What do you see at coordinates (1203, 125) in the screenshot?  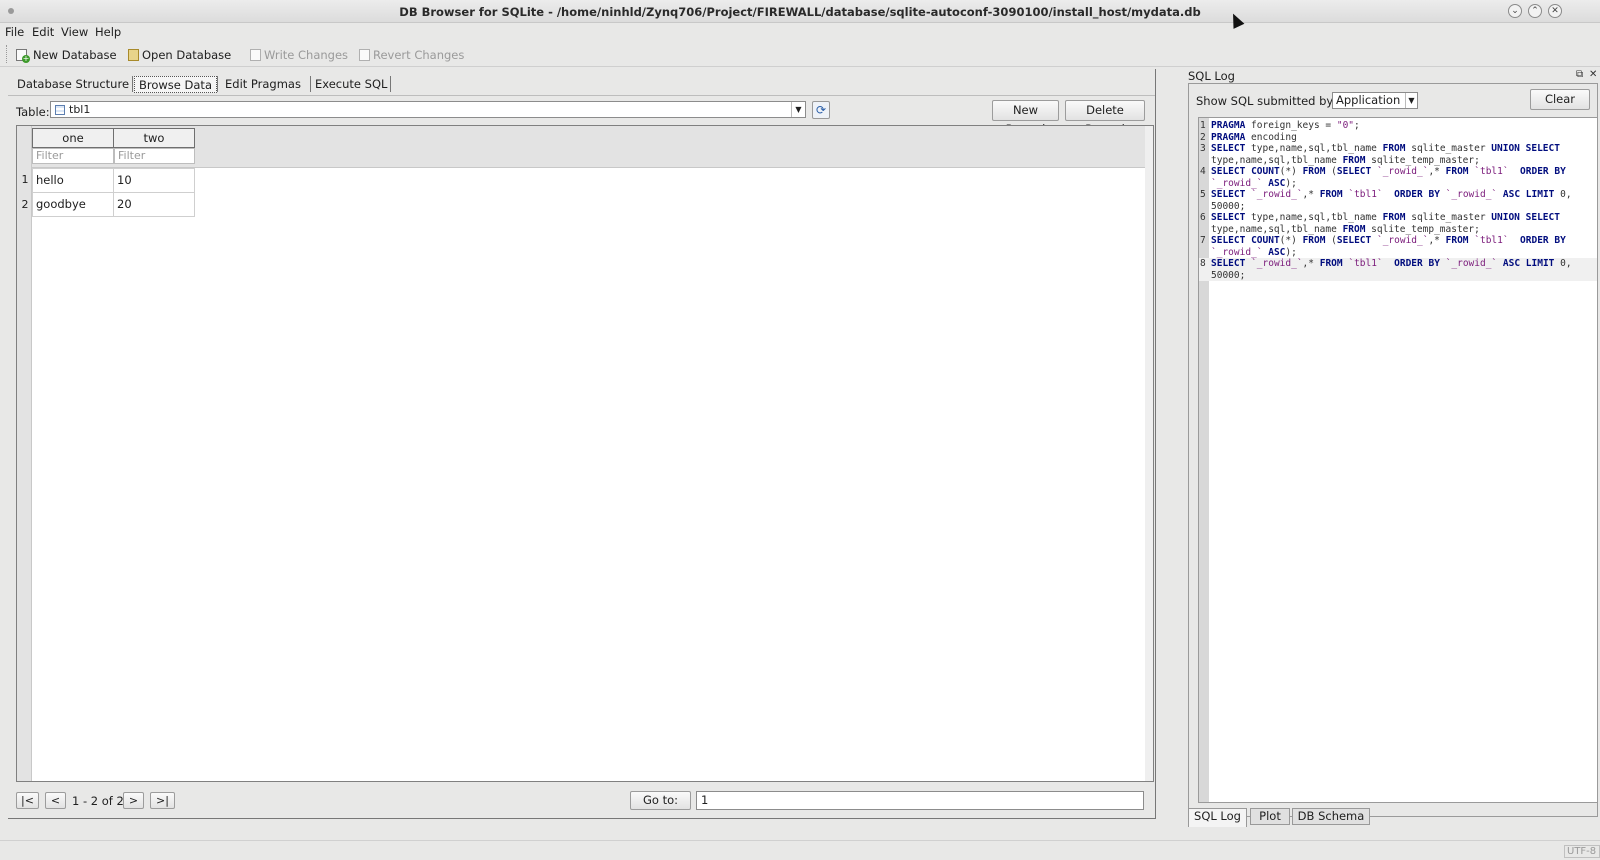 I see `line-number: 1` at bounding box center [1203, 125].